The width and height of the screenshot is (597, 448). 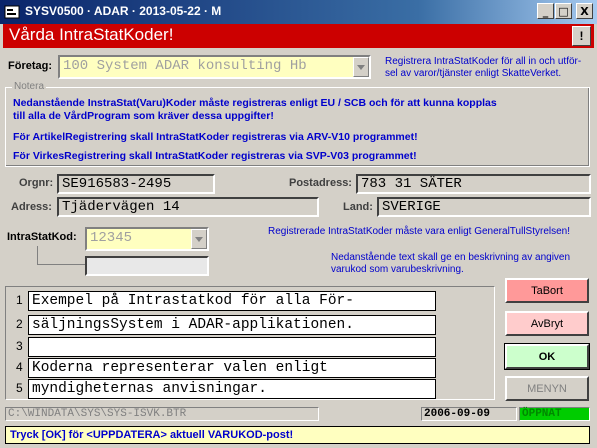 What do you see at coordinates (37, 255) in the screenshot?
I see `connector-line-v` at bounding box center [37, 255].